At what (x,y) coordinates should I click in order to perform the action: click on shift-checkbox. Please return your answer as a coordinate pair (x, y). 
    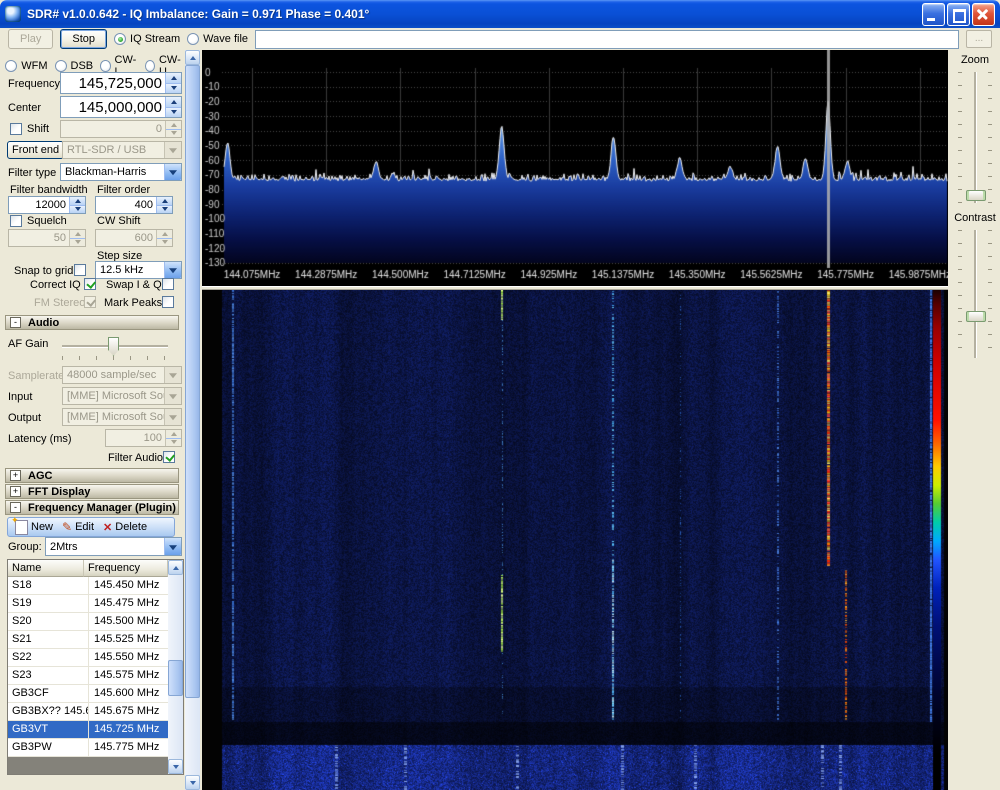
    Looking at the image, I should click on (16, 129).